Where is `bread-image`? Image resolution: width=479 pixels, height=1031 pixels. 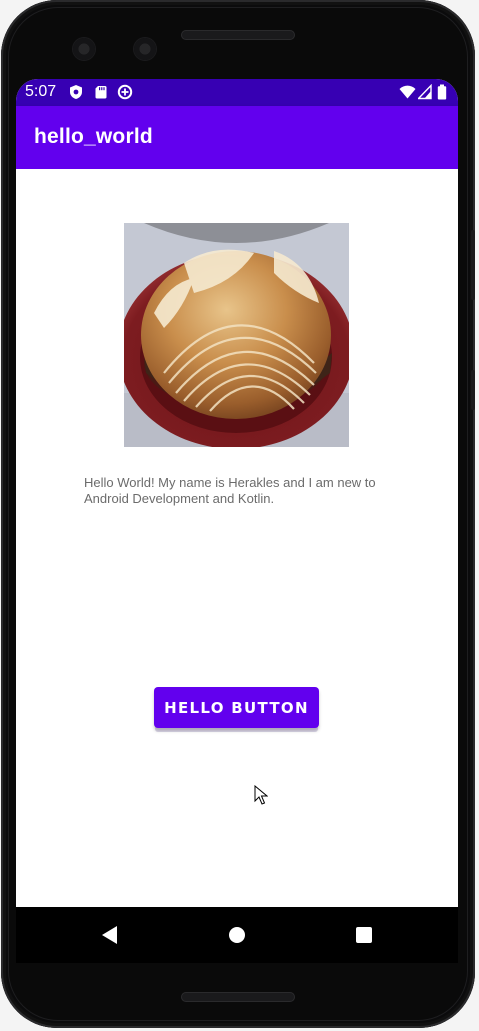
bread-image is located at coordinates (236, 335).